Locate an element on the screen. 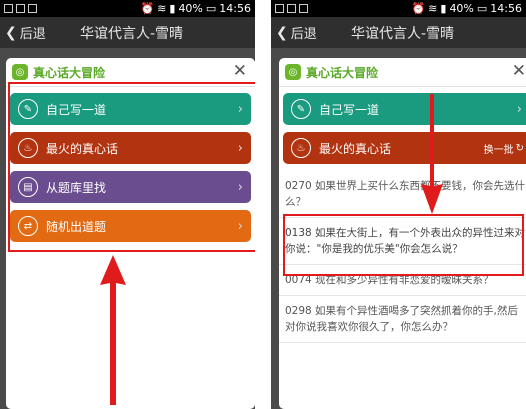 The height and width of the screenshot is (409, 526). refresh-label: 换一批 is located at coordinates (498, 150).